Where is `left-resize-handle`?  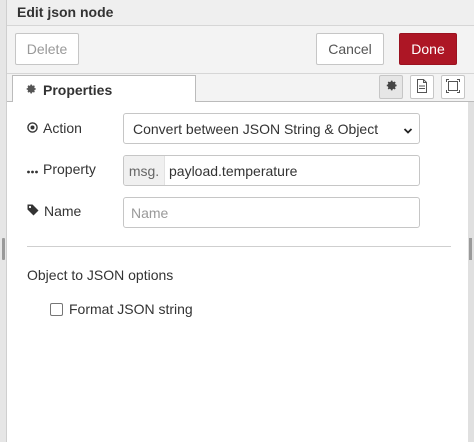 left-resize-handle is located at coordinates (3, 249).